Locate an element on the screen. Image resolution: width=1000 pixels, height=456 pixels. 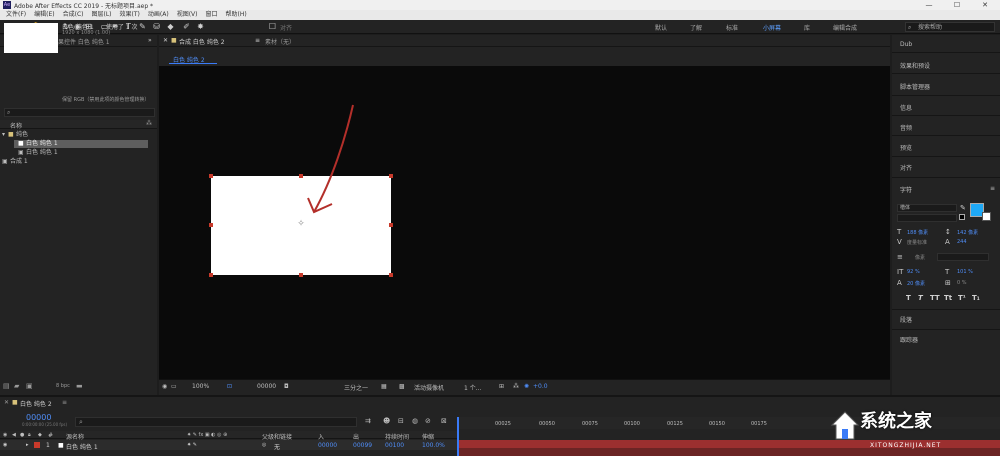
workspace-edit-comp: 编辑合成 is located at coordinates (845, 27).